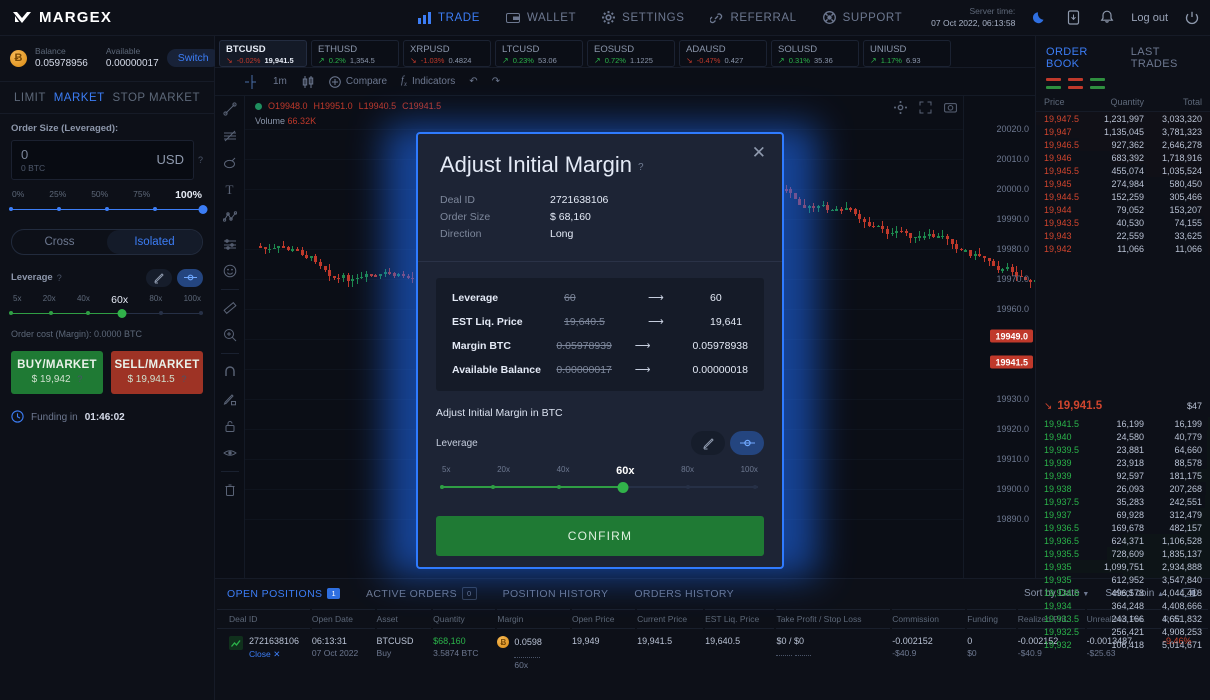 The image size is (1210, 700). What do you see at coordinates (521, 665) in the screenshot?
I see `cell-margin-leverage: 60x` at bounding box center [521, 665].